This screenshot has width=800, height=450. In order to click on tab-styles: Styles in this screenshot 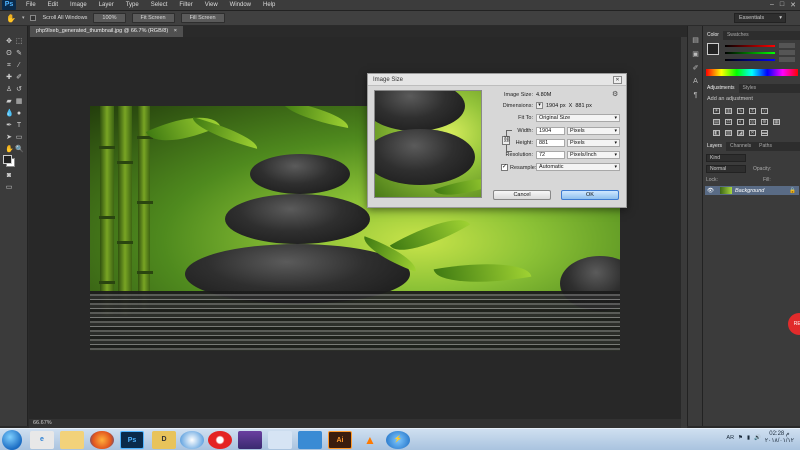, I will do `click(750, 88)`.